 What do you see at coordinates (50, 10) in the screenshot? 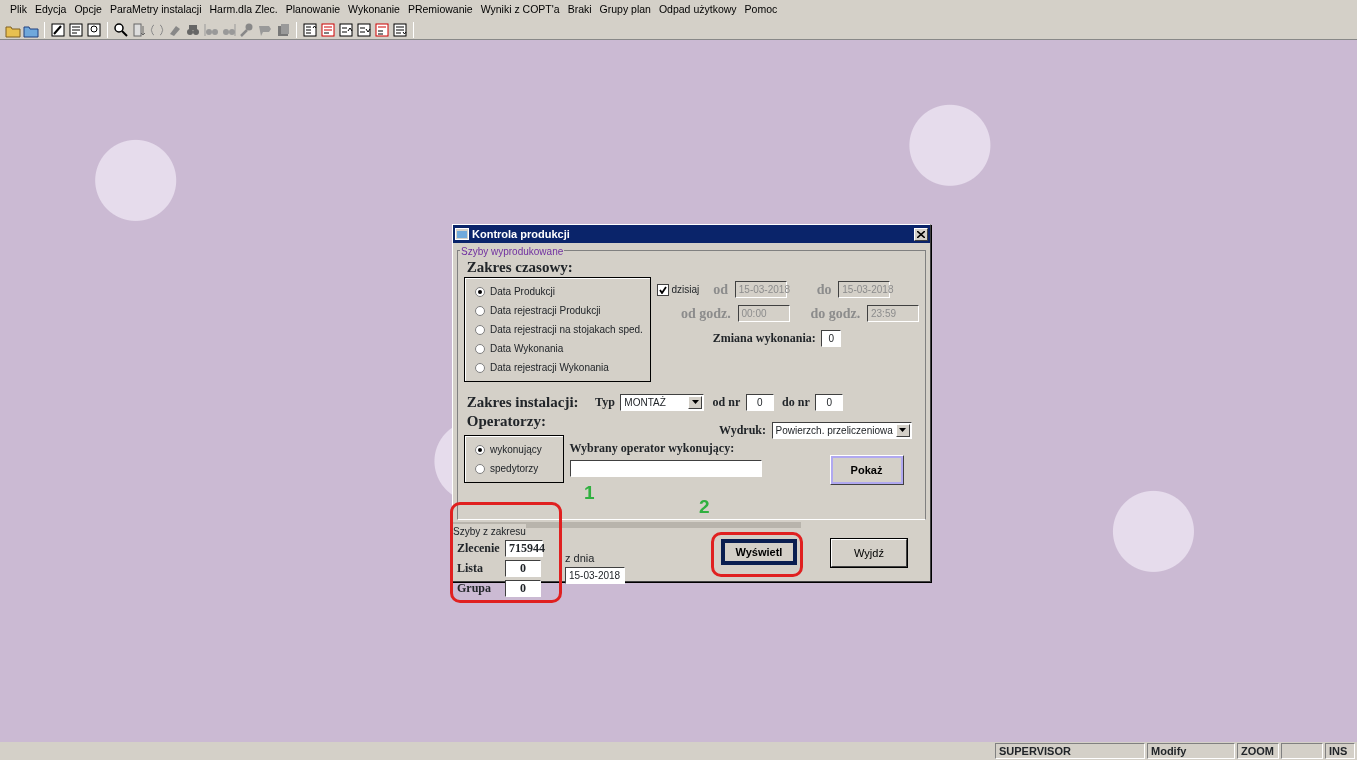
I see `menu-item: Edycja` at bounding box center [50, 10].